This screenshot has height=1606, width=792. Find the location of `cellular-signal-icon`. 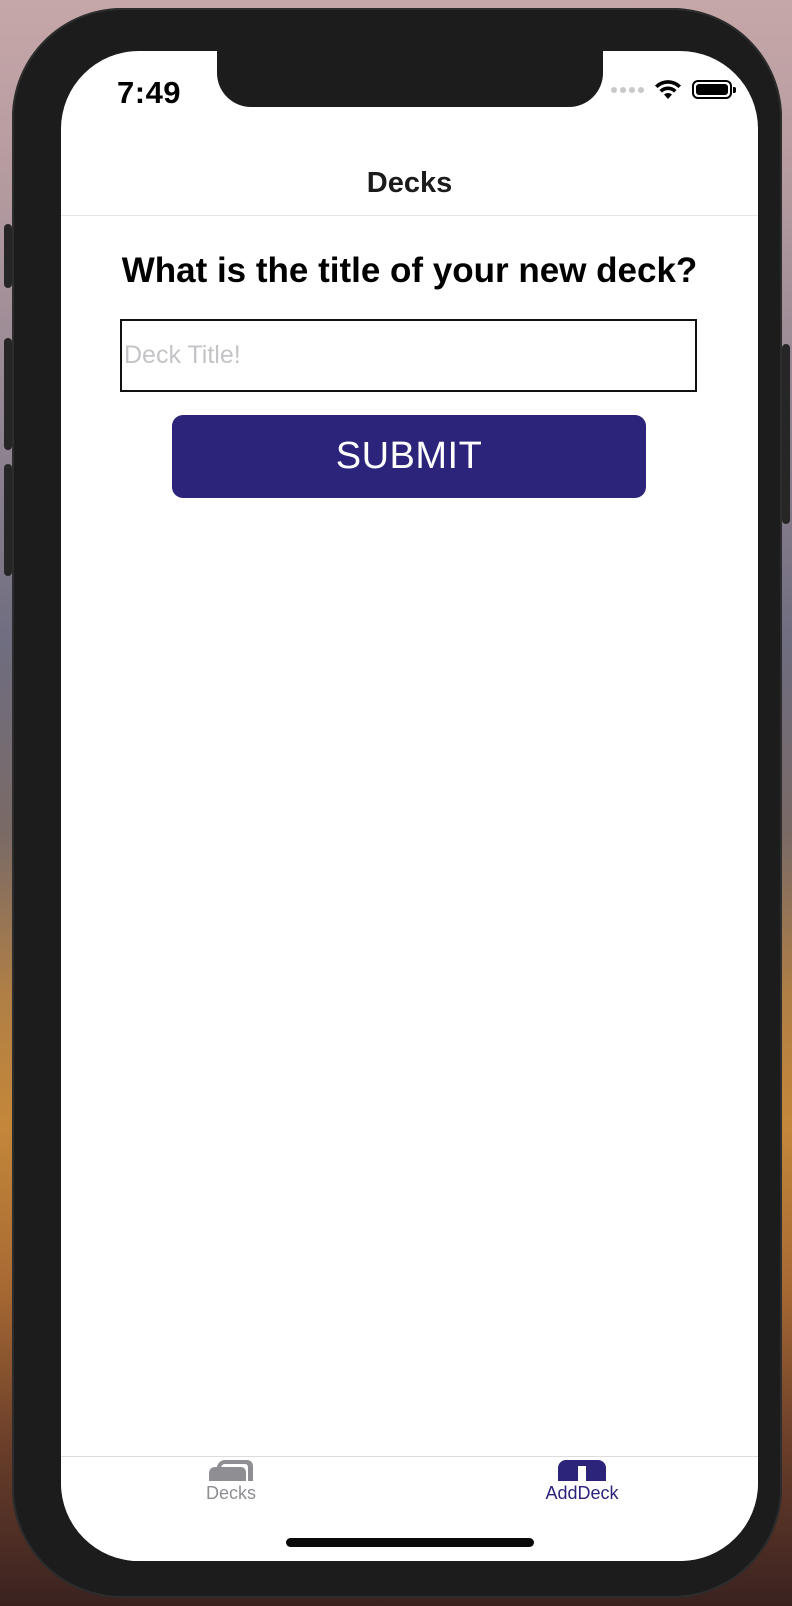

cellular-signal-icon is located at coordinates (627, 89).